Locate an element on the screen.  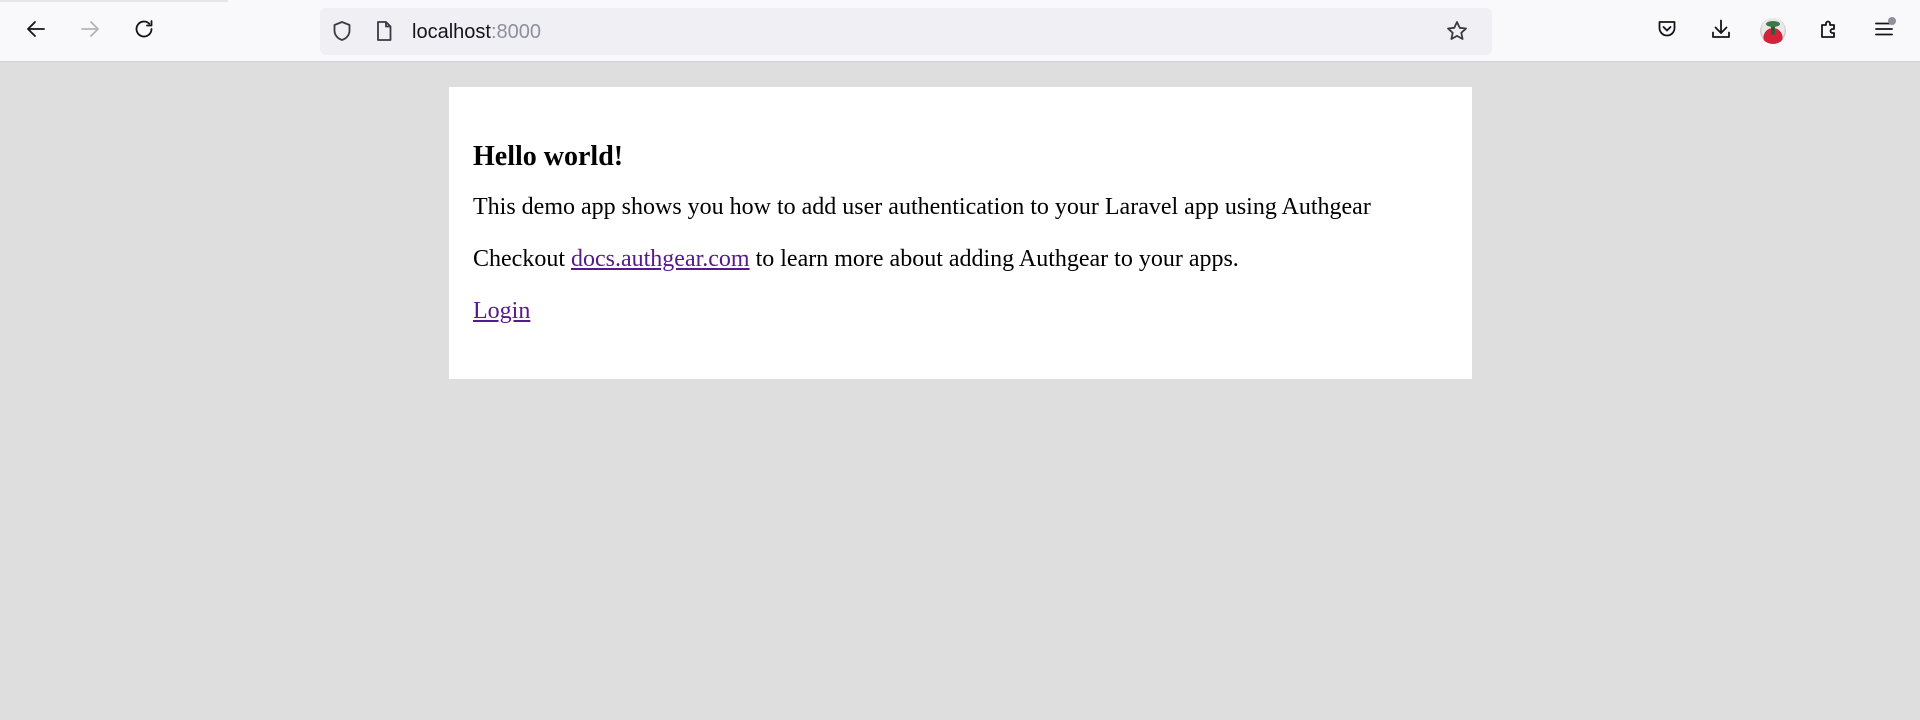
back-button is located at coordinates (36, 31).